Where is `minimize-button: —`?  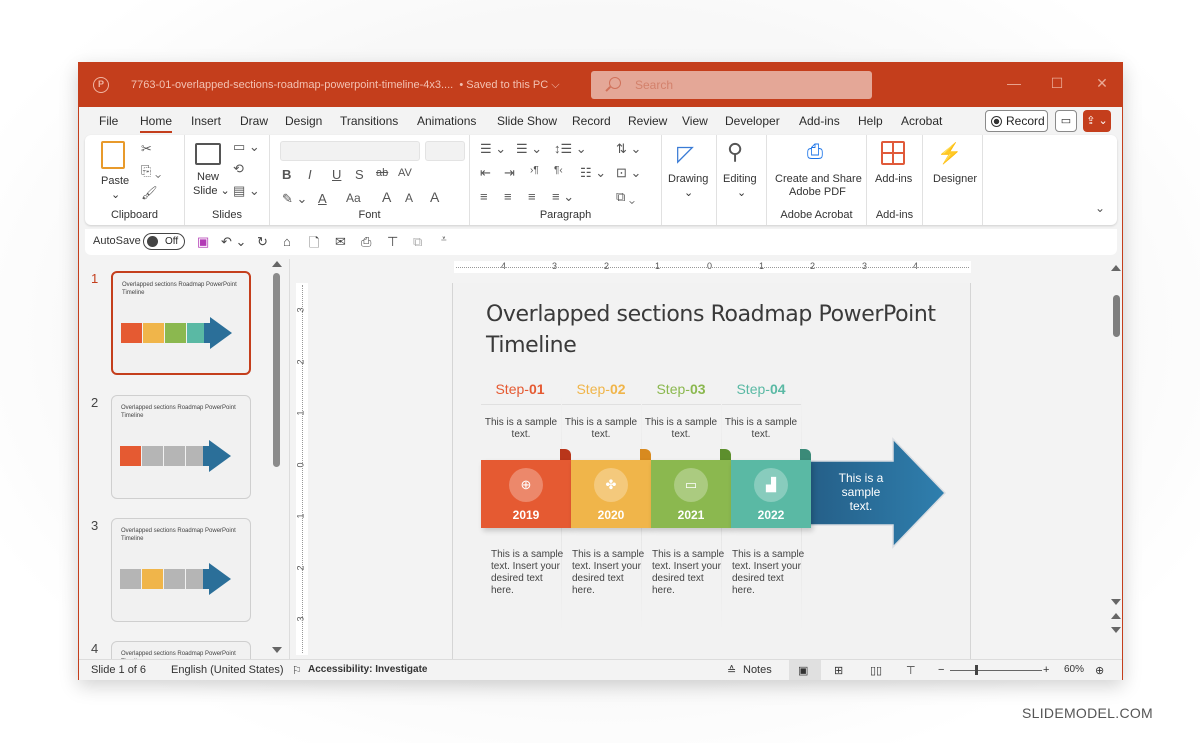
minimize-button: — is located at coordinates (1014, 83).